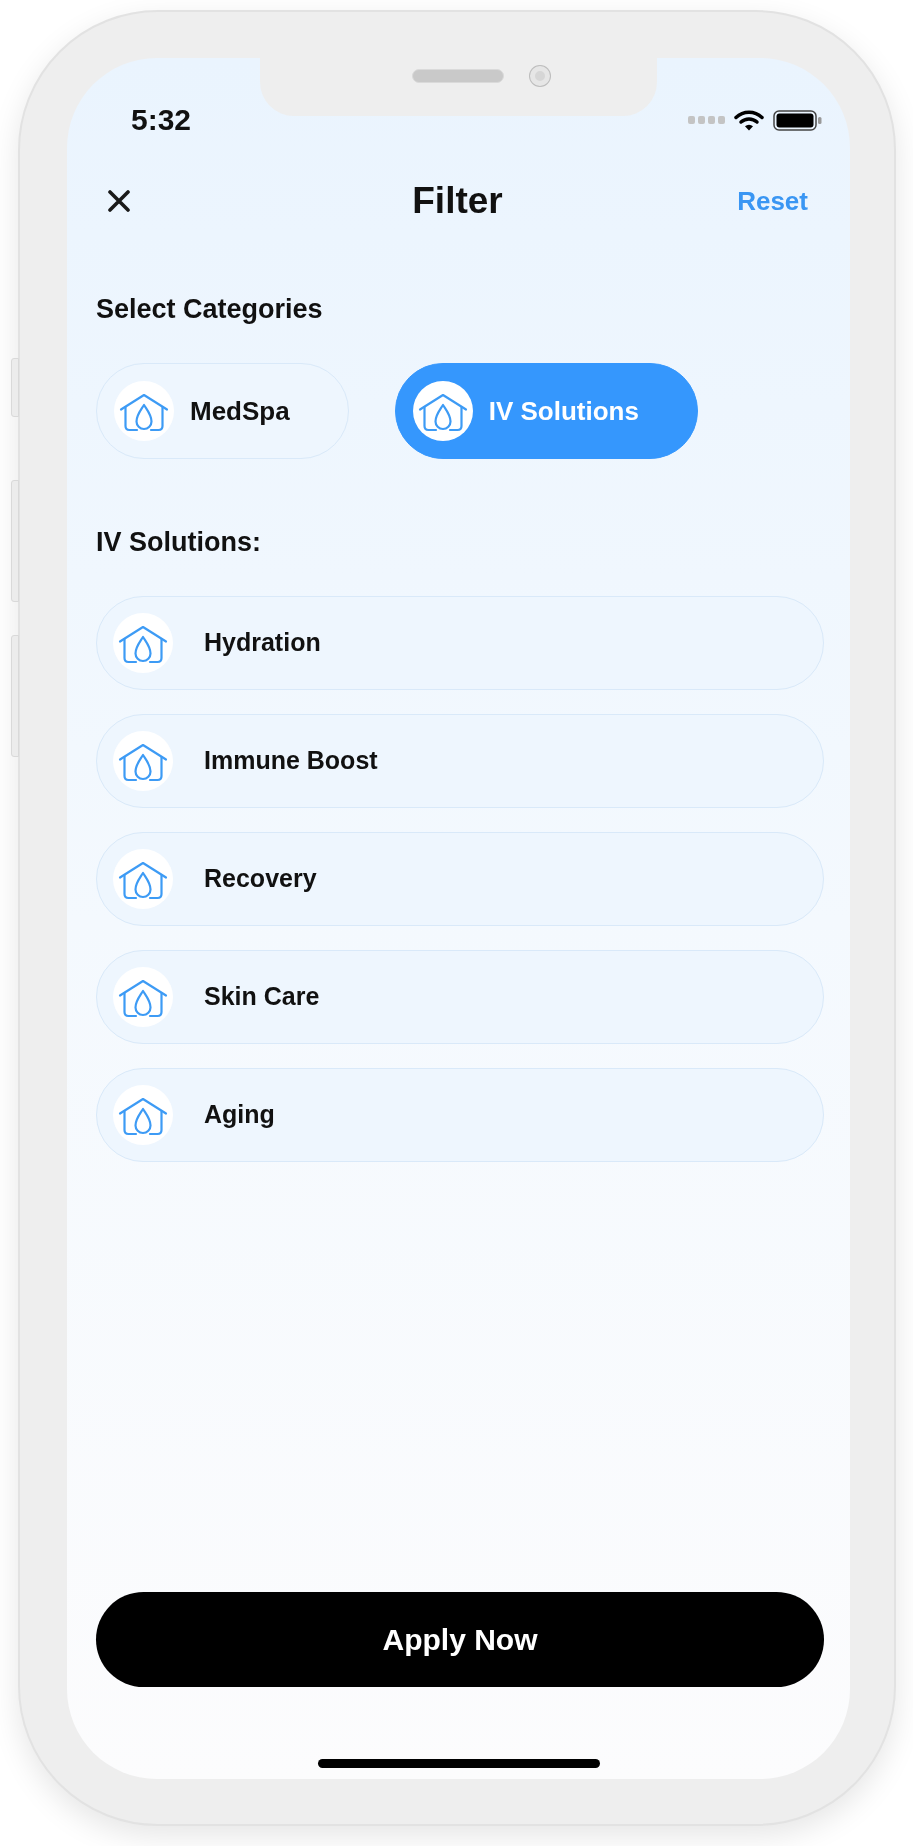  Describe the element at coordinates (460, 997) in the screenshot. I see `subcategory-item: Skin Care` at that location.